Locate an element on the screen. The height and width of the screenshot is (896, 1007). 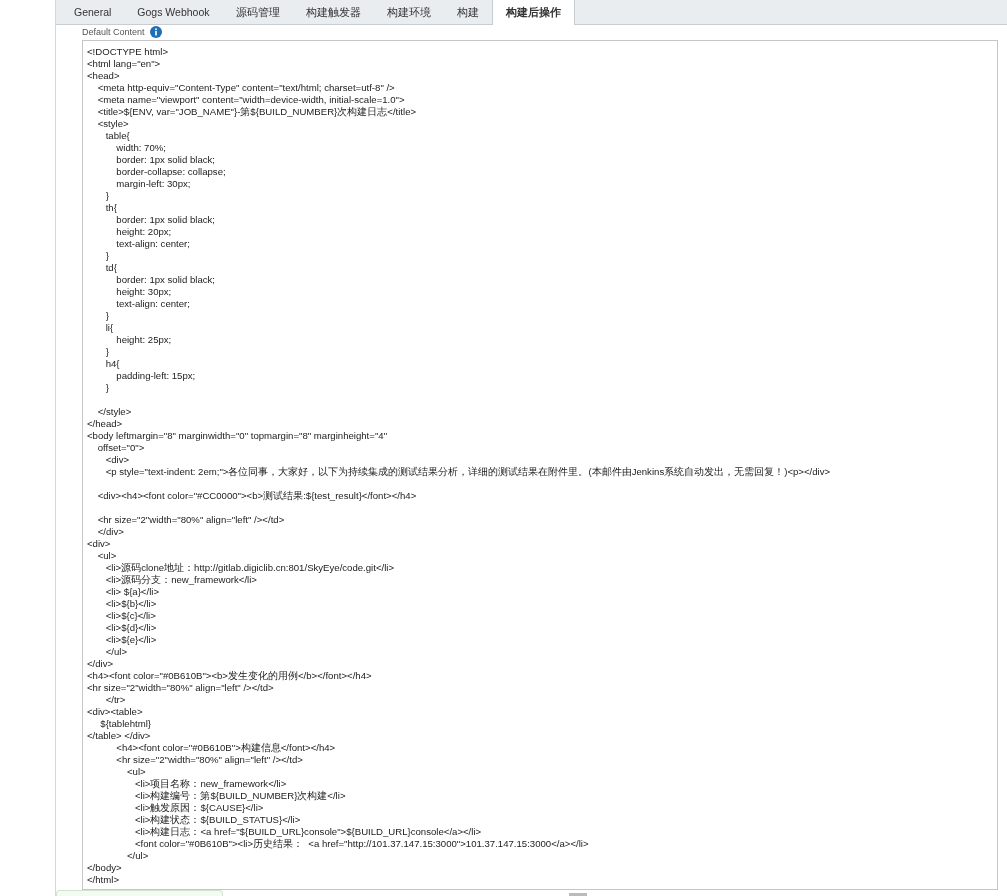
field-label: Default Content is located at coordinates (113, 32).